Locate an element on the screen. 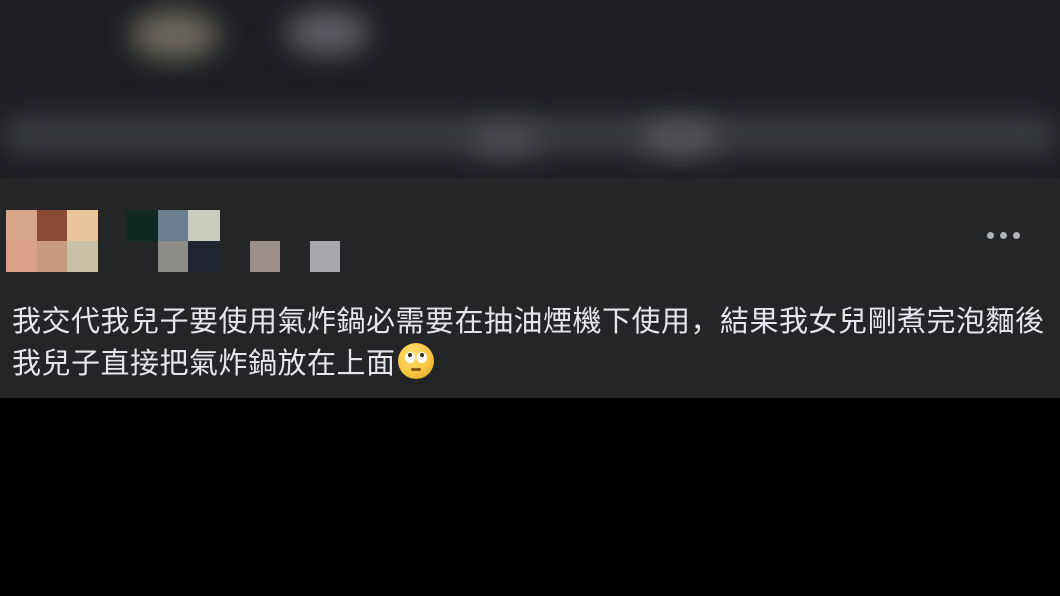 This screenshot has width=1060, height=596. ellipsis-horizontal-icon is located at coordinates (990, 235).